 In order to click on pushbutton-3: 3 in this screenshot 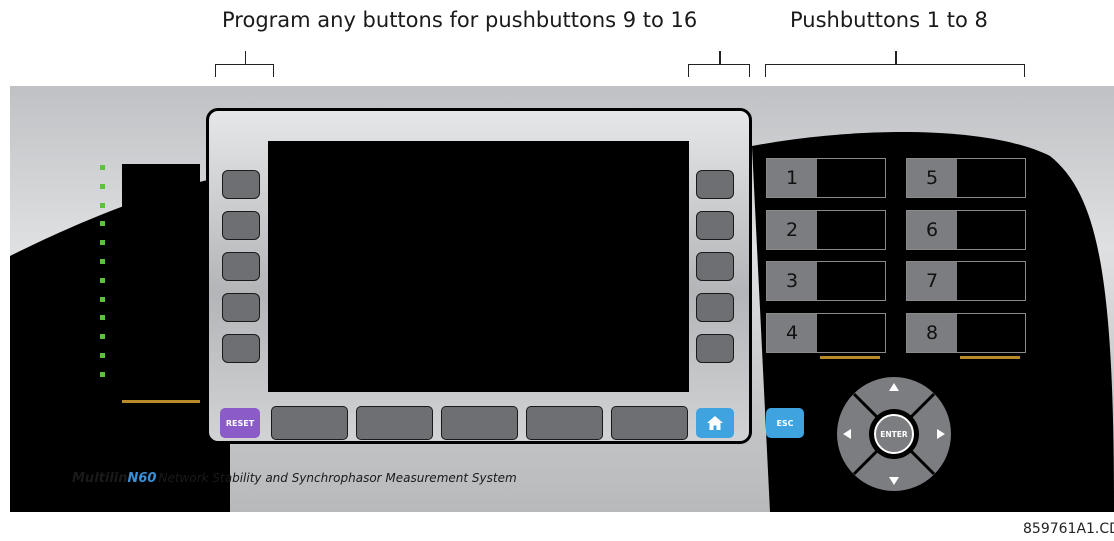, I will do `click(826, 281)`.